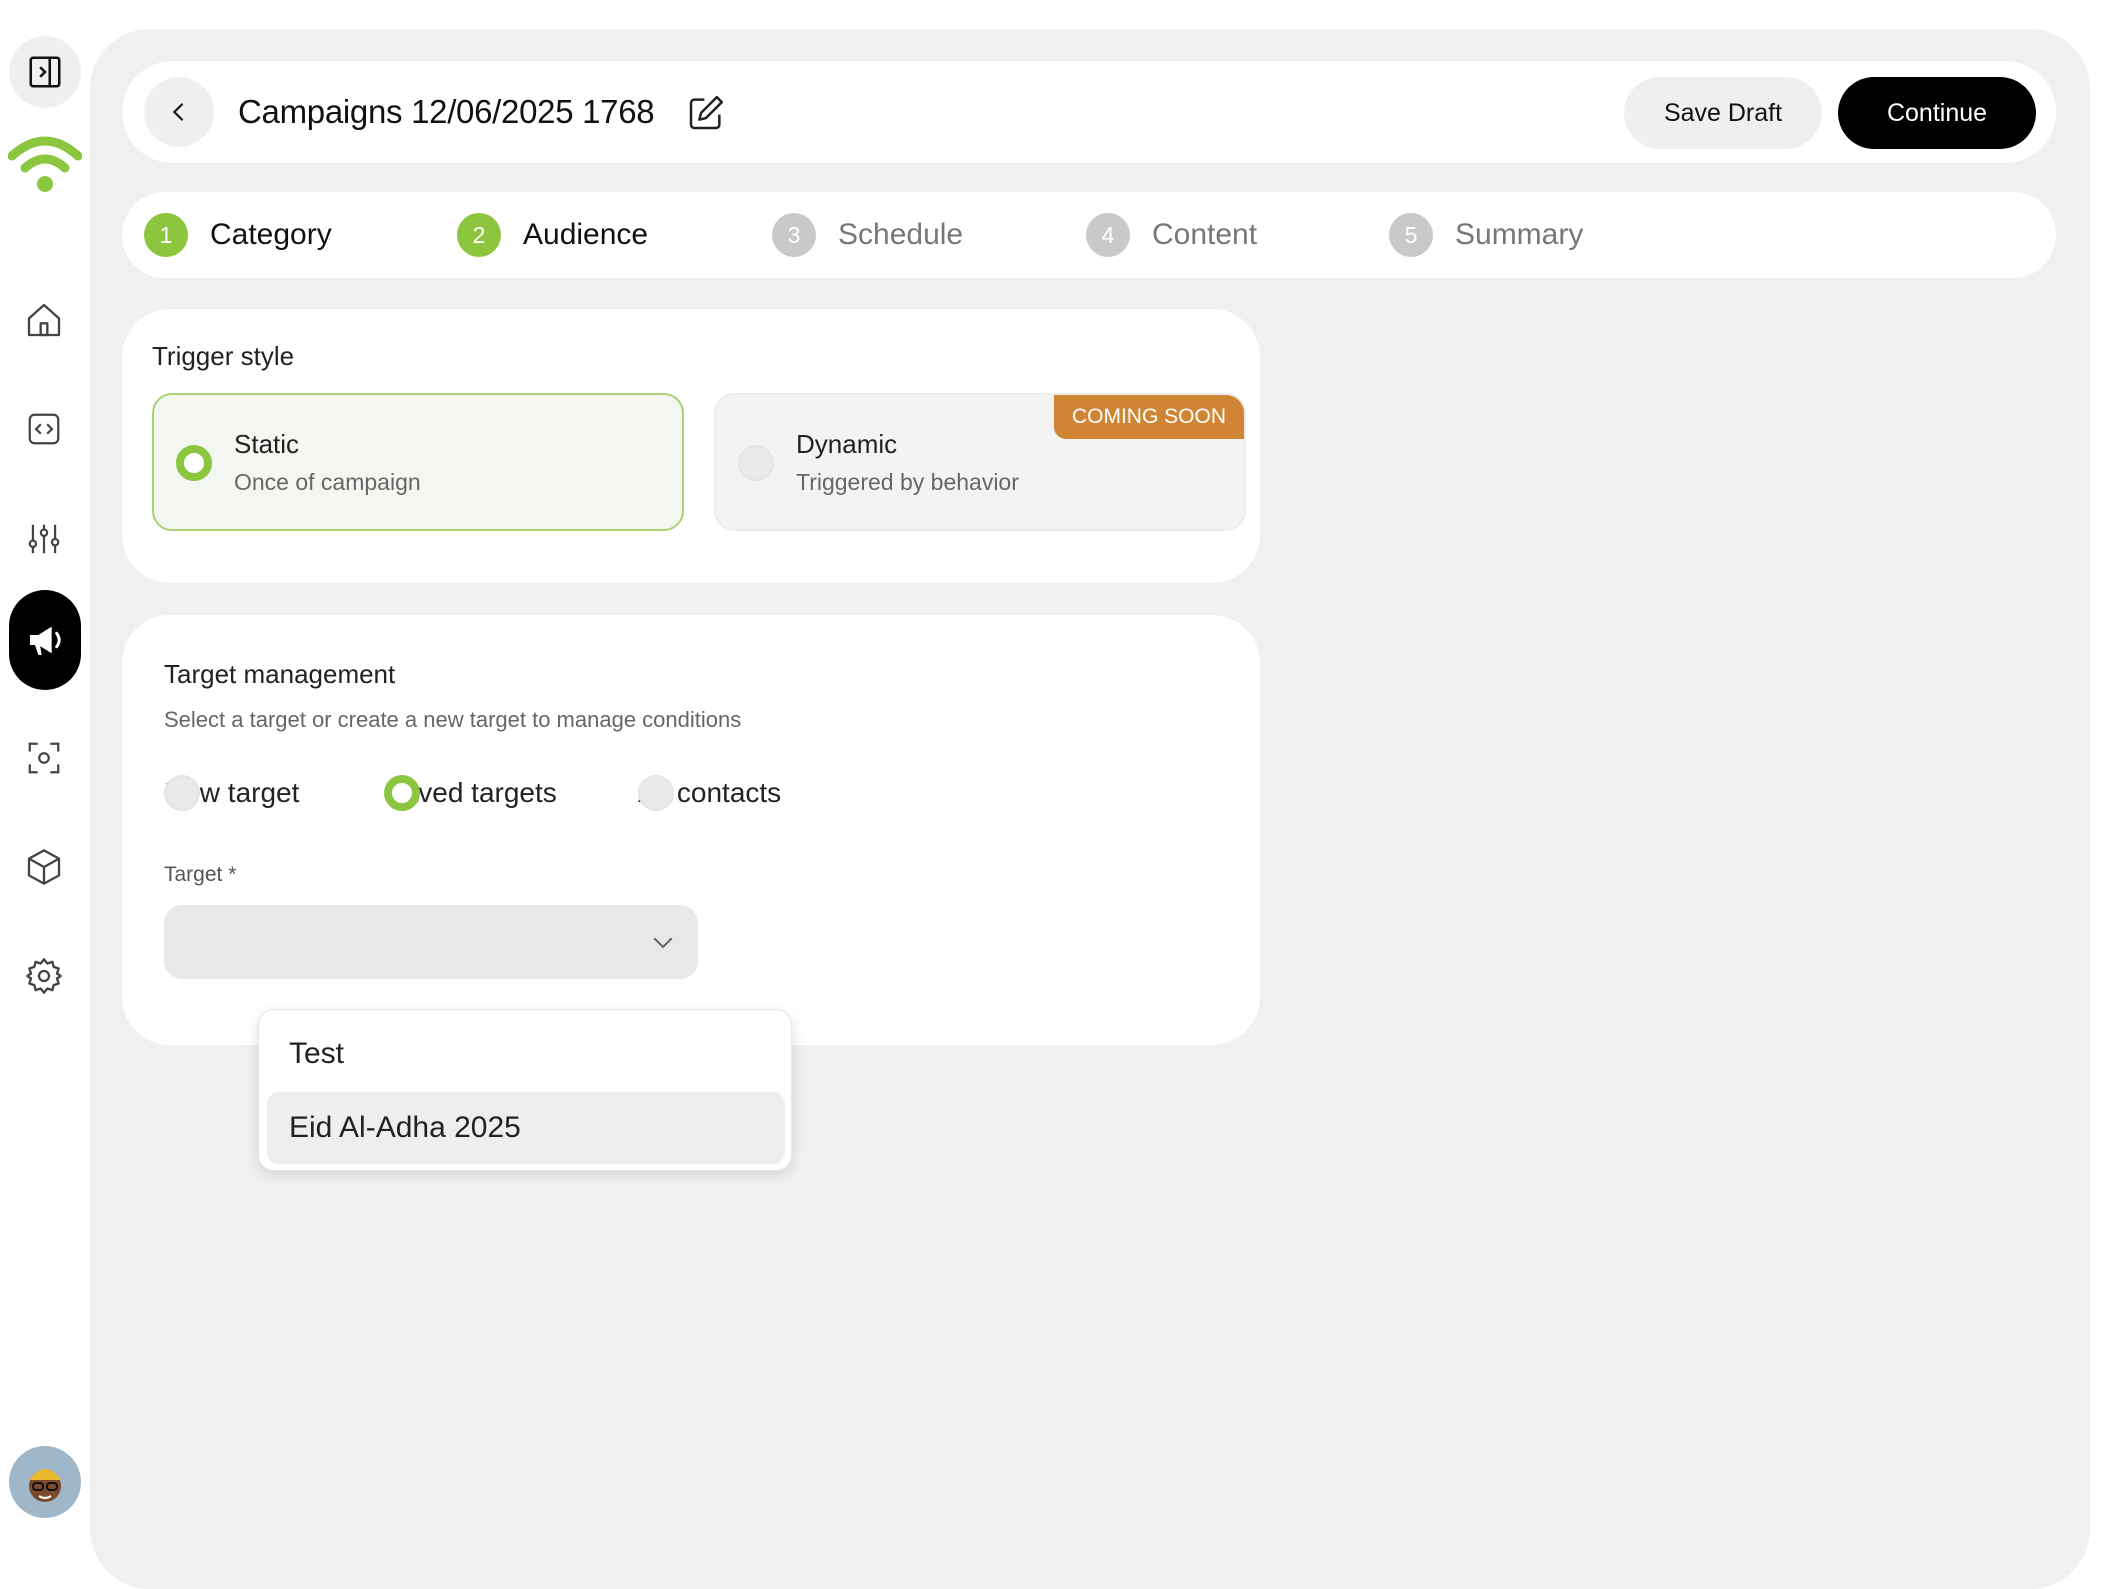 The width and height of the screenshot is (2122, 1589). Describe the element at coordinates (526, 1128) in the screenshot. I see `dropdown-option: Eid Al-Adha 2025` at that location.